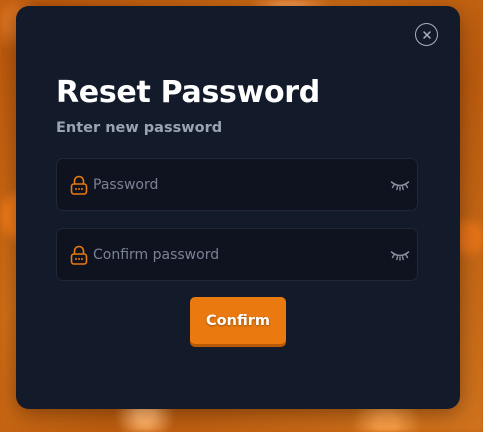 The image size is (483, 432). I want to click on password-input, so click(233, 184).